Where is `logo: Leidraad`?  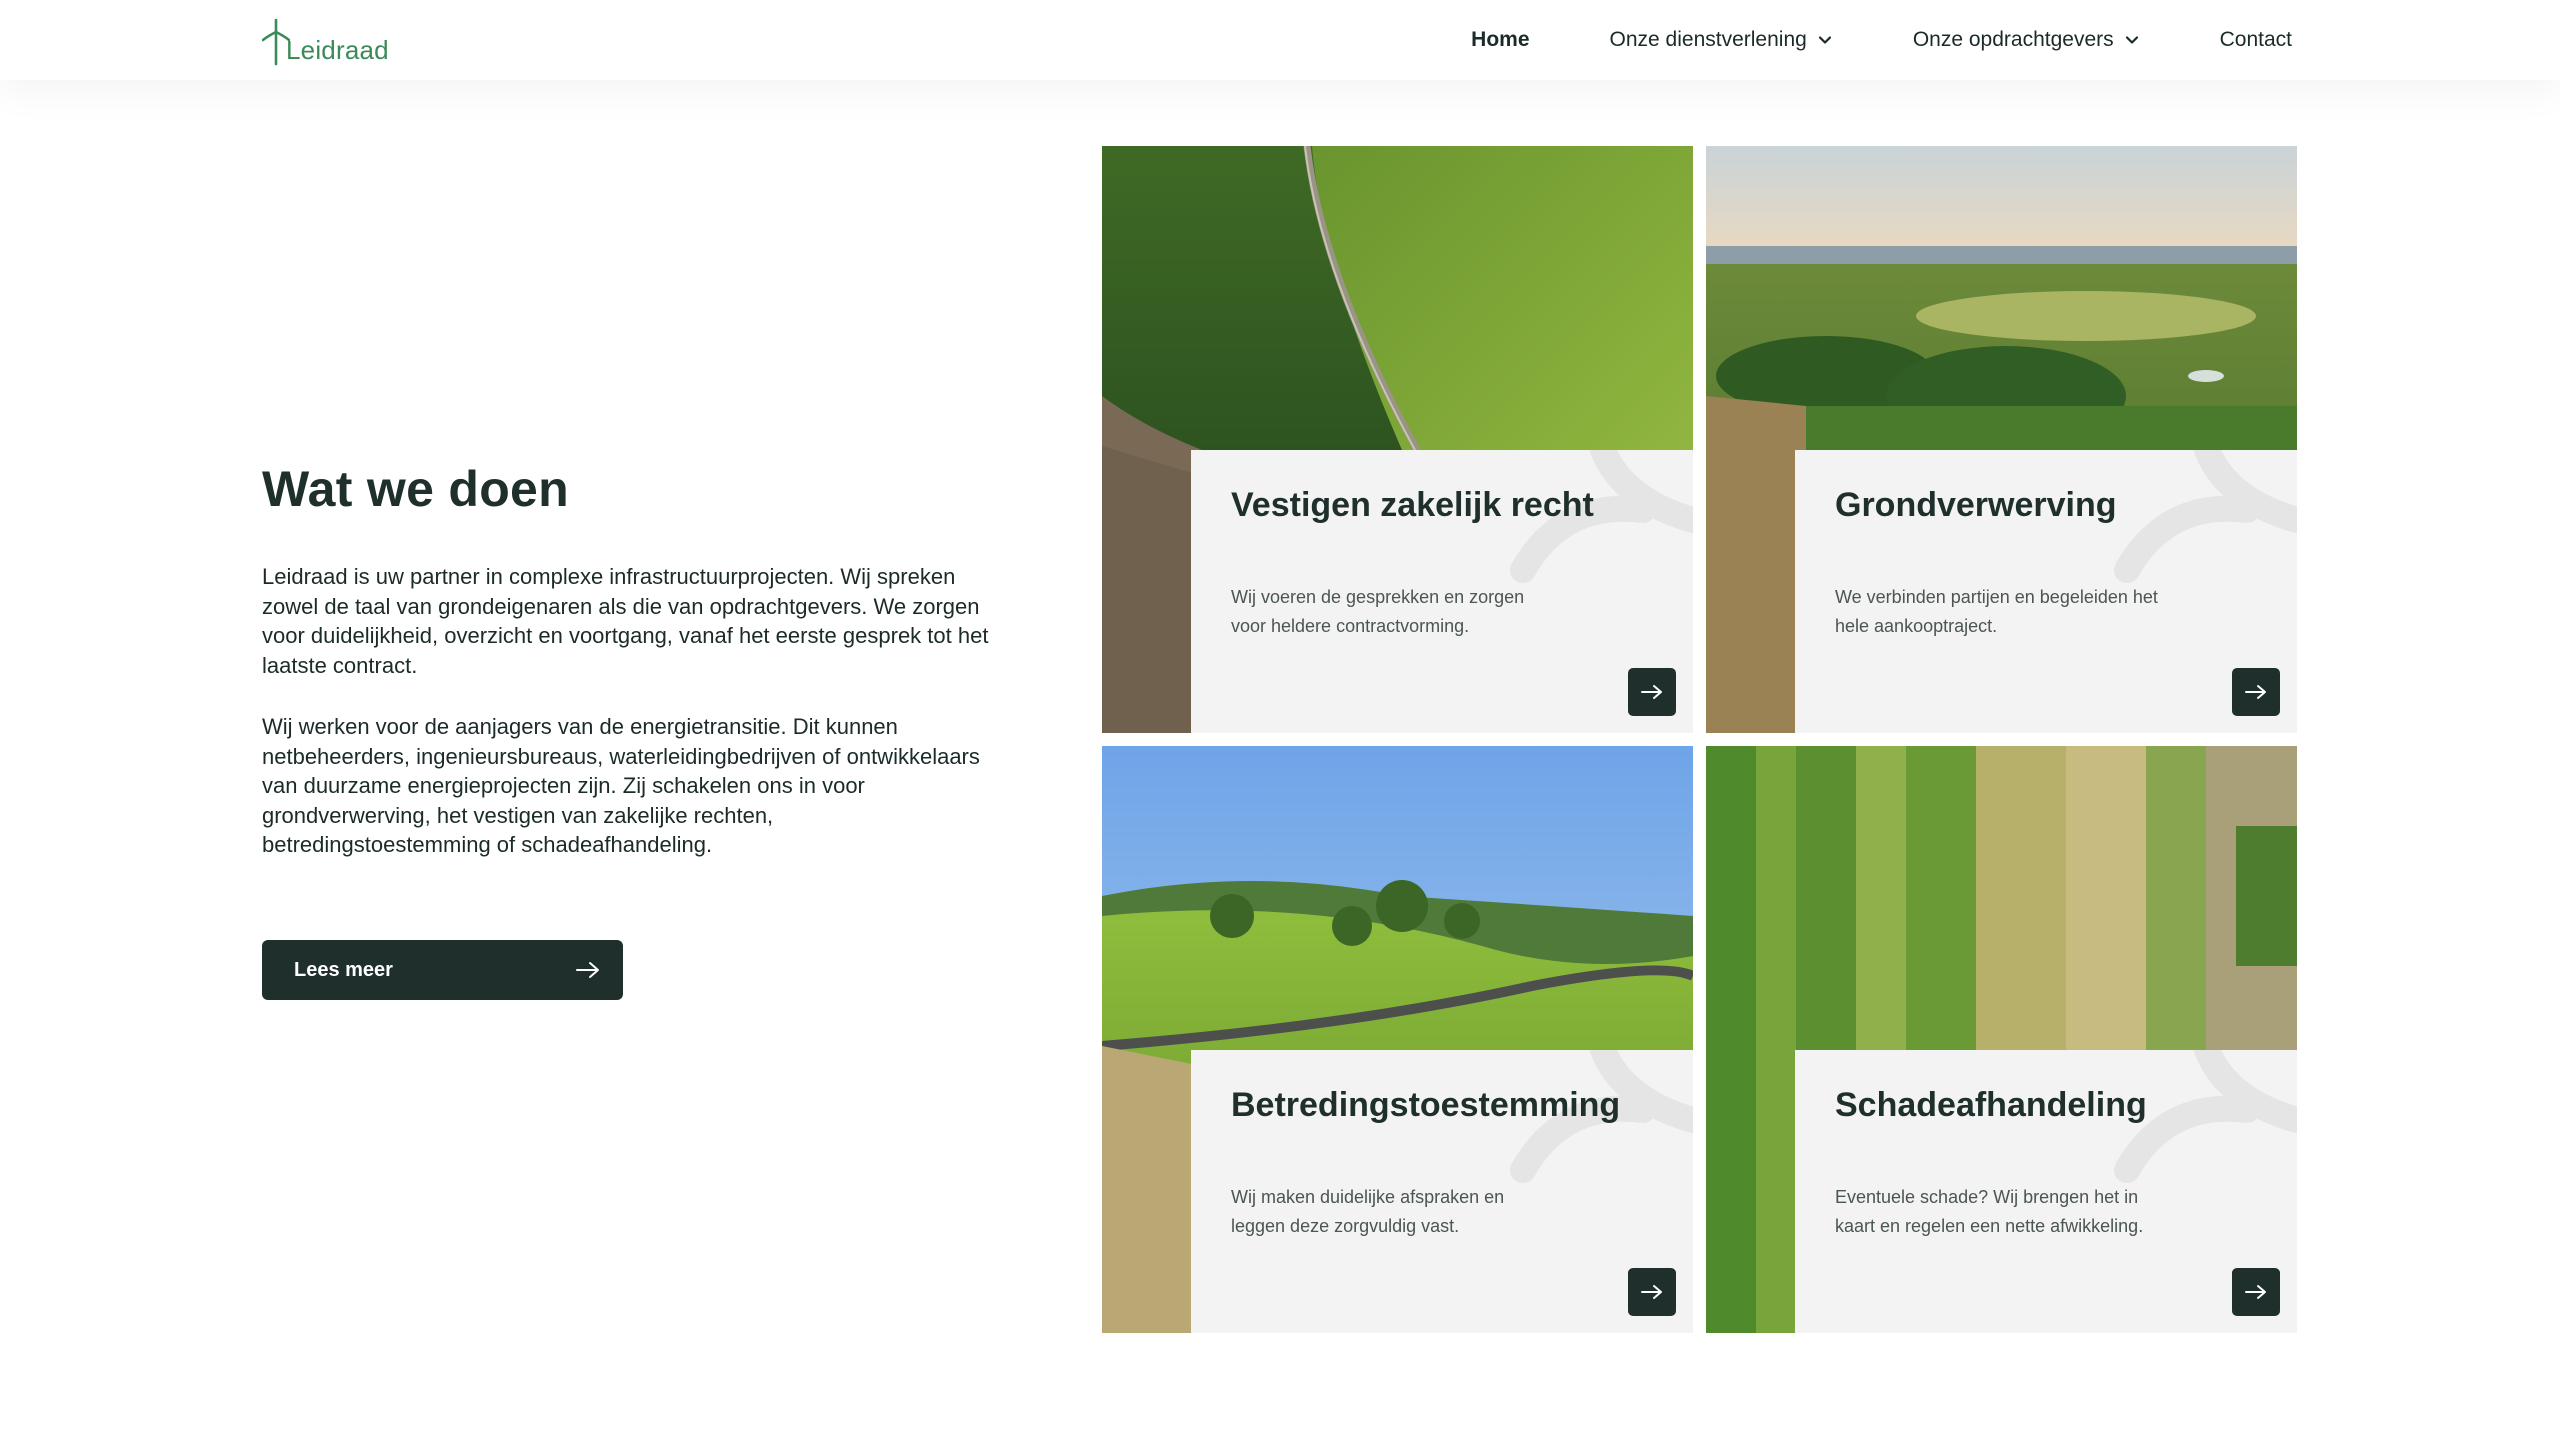
logo: Leidraad is located at coordinates (325, 41).